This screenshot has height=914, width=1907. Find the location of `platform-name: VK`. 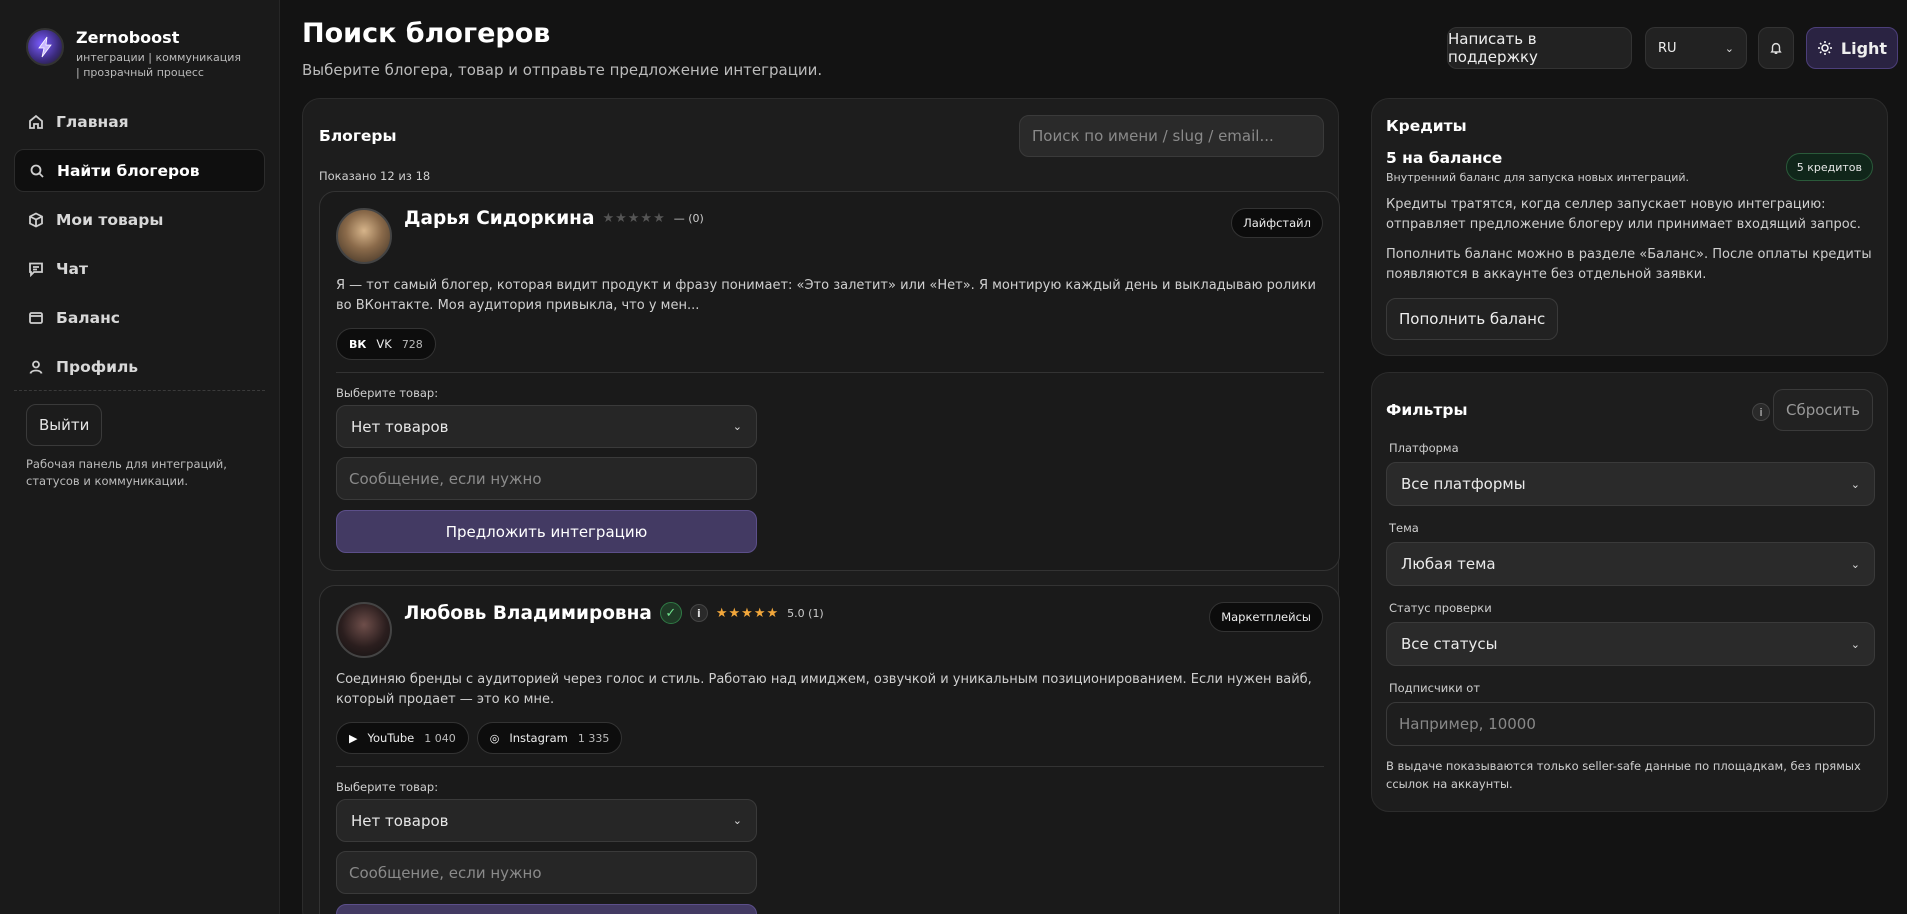

platform-name: VK is located at coordinates (384, 344).